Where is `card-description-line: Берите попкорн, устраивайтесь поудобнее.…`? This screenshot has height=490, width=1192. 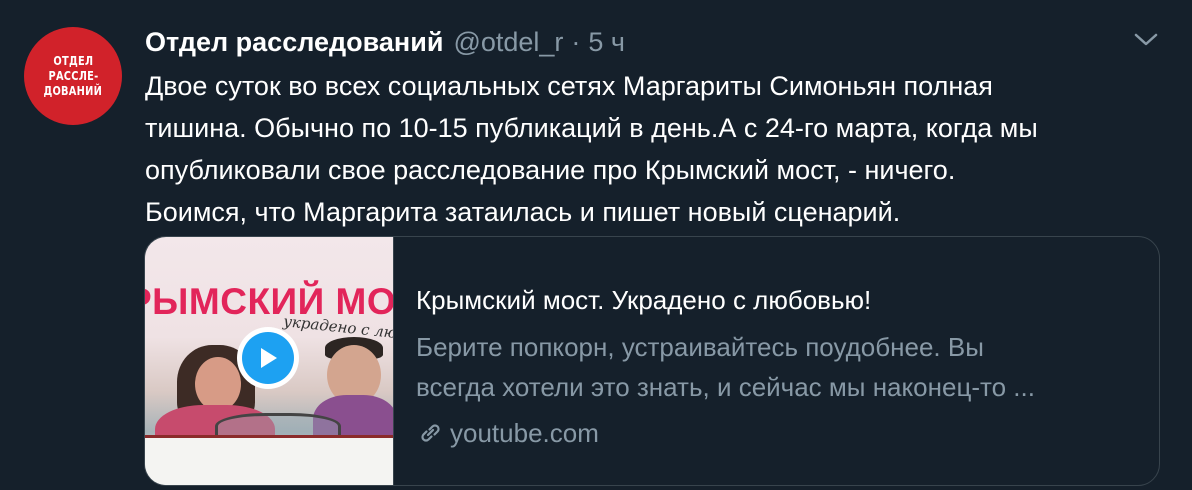
card-description-line: Берите попкорн, устраивайтесь поудобнее.… is located at coordinates (700, 347).